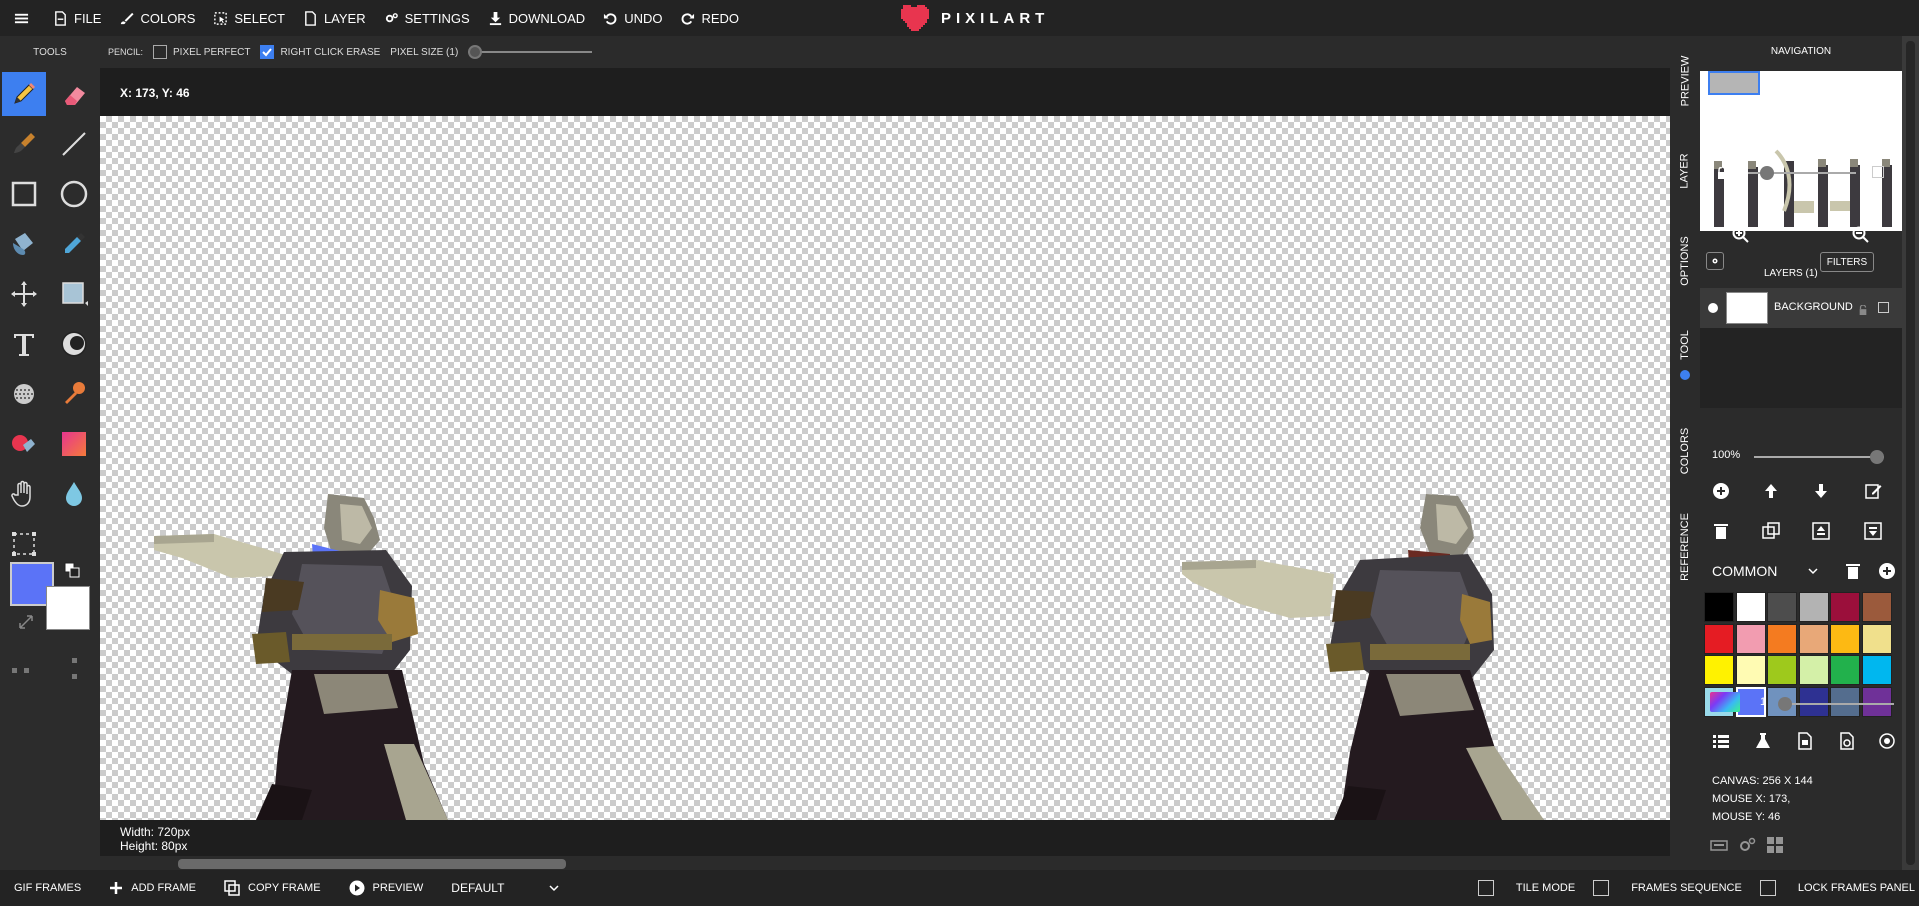 The width and height of the screenshot is (1919, 906). What do you see at coordinates (1747, 845) in the screenshot?
I see `cogs-icon` at bounding box center [1747, 845].